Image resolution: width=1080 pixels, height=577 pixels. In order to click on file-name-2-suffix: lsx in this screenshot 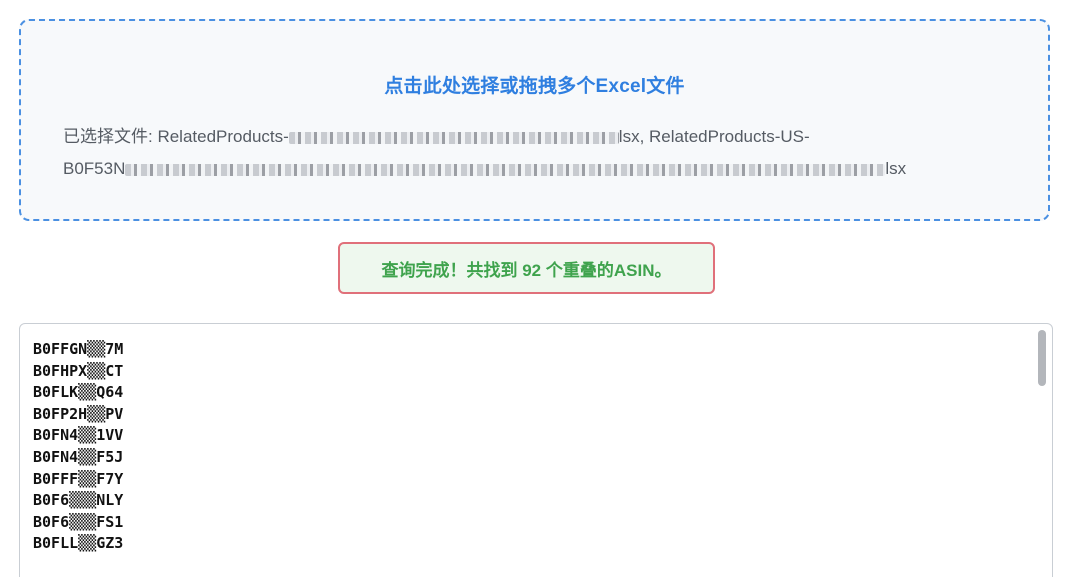, I will do `click(896, 168)`.